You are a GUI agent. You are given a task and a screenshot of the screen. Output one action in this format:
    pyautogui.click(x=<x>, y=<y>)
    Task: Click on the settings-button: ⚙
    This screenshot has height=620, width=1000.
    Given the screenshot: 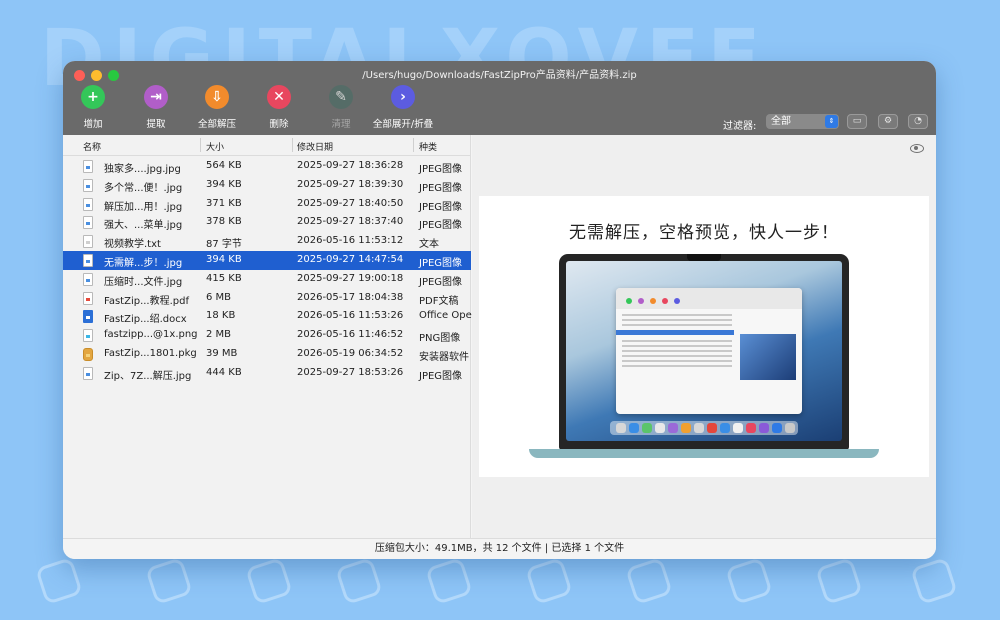 What is the action you would take?
    pyautogui.click(x=888, y=121)
    